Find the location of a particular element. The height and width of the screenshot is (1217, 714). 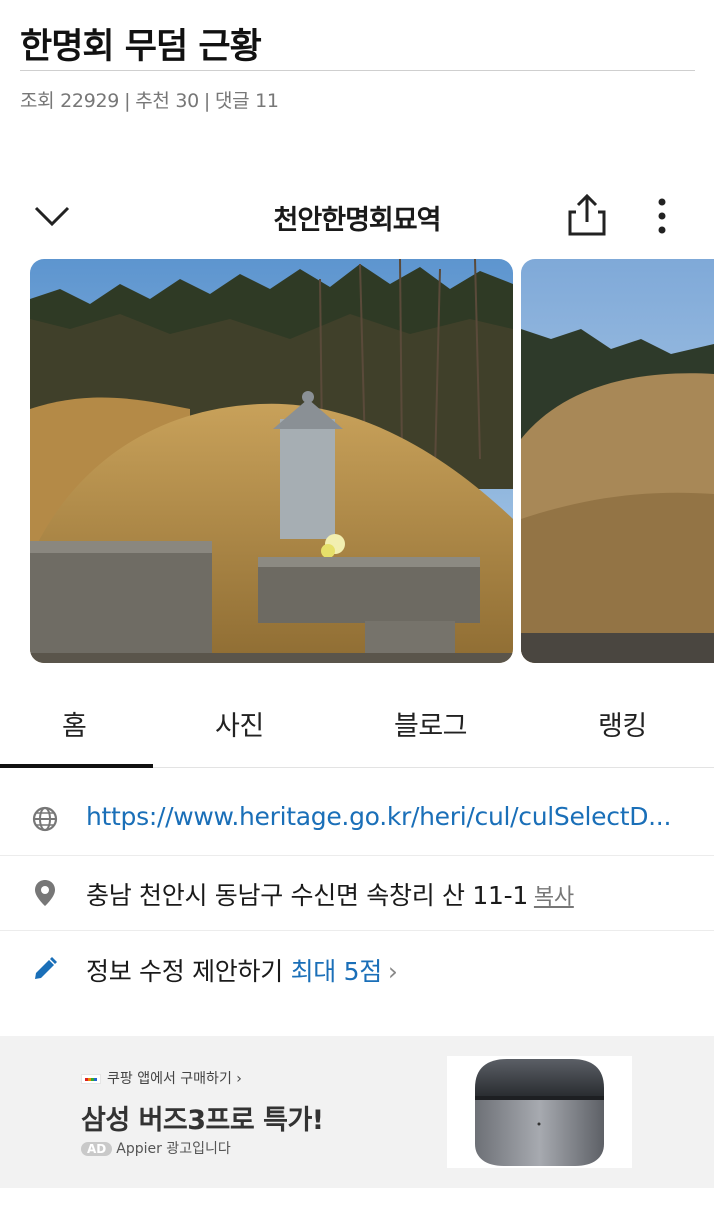

active-tab-indicator is located at coordinates (76, 766).